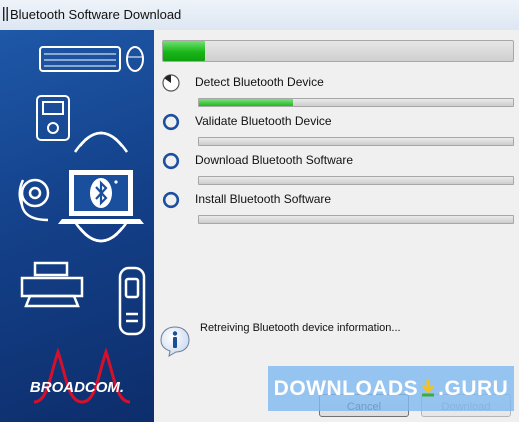 Image resolution: width=519 pixels, height=422 pixels. What do you see at coordinates (184, 51) in the screenshot?
I see `overall-progress-fill` at bounding box center [184, 51].